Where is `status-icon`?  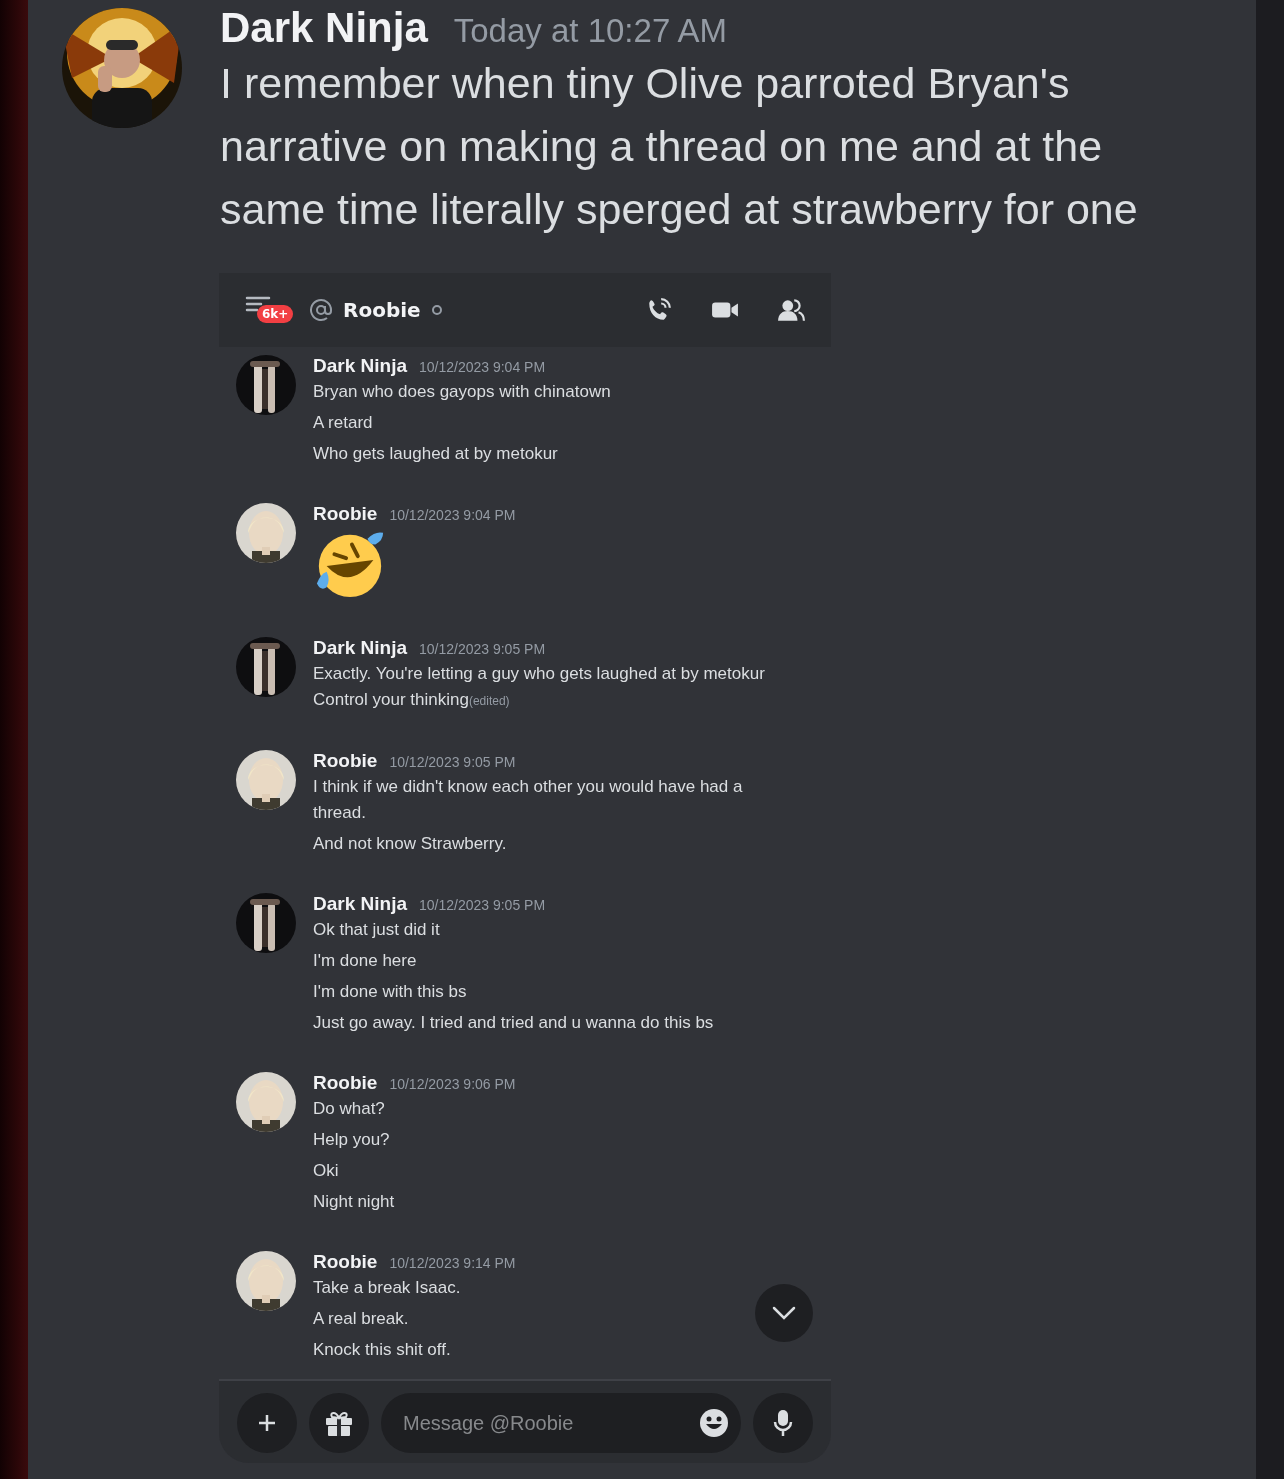
status-icon is located at coordinates (436, 310).